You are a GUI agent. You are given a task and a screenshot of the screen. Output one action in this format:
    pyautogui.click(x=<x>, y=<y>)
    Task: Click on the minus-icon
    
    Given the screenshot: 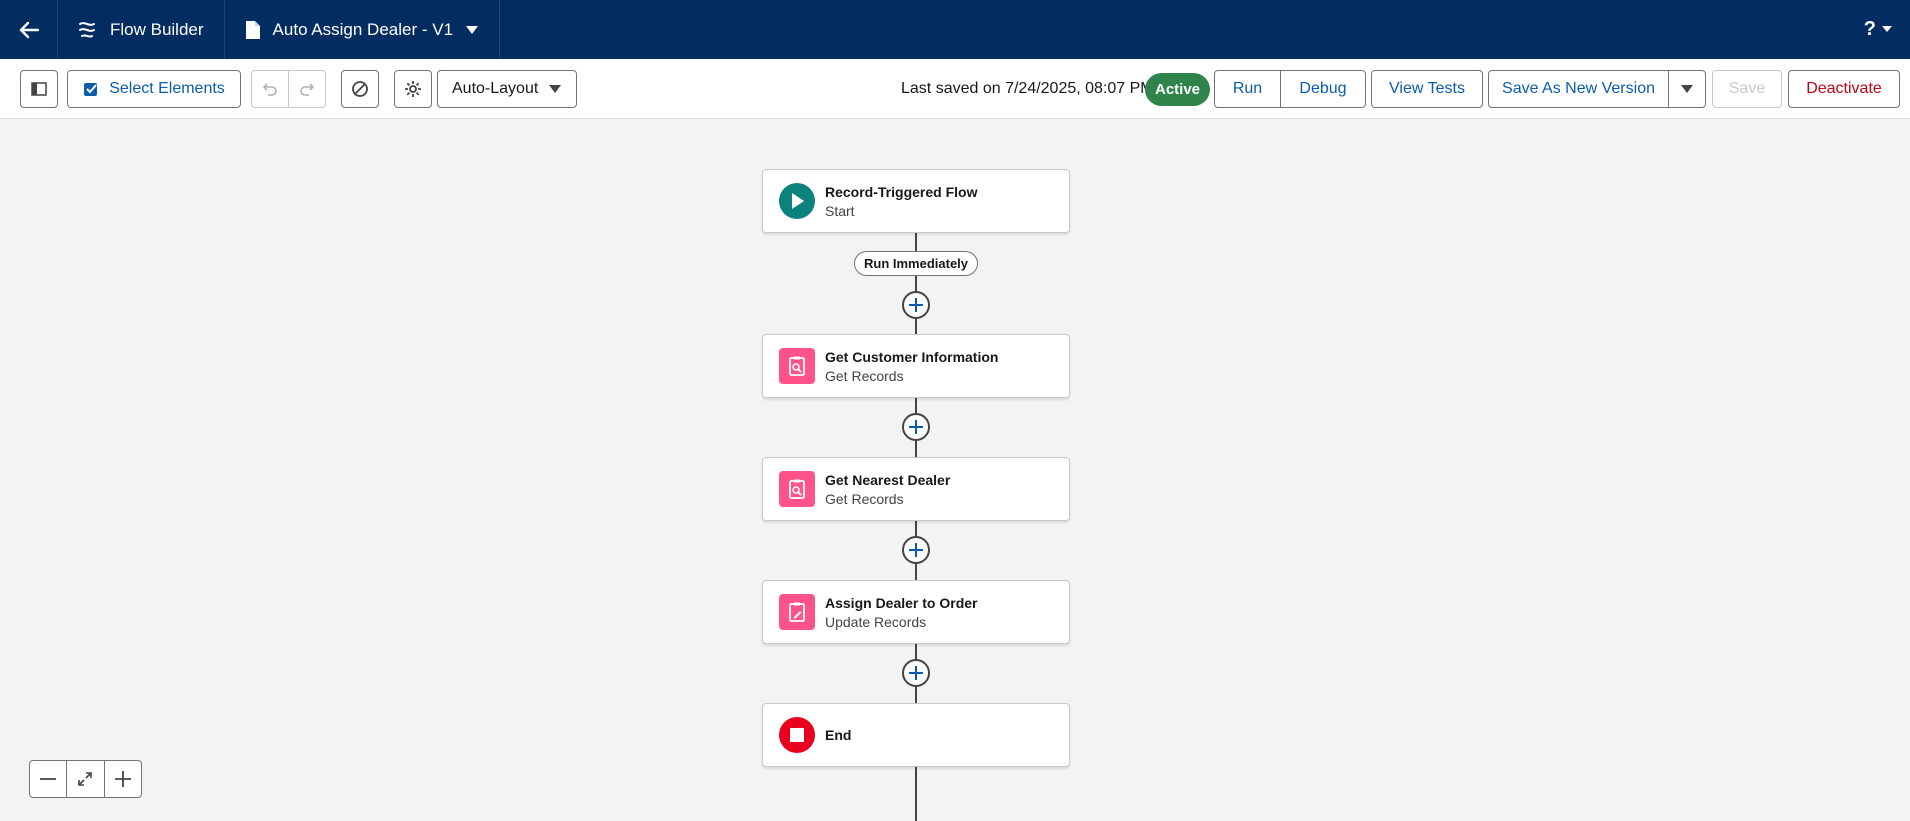 What is the action you would take?
    pyautogui.click(x=48, y=779)
    